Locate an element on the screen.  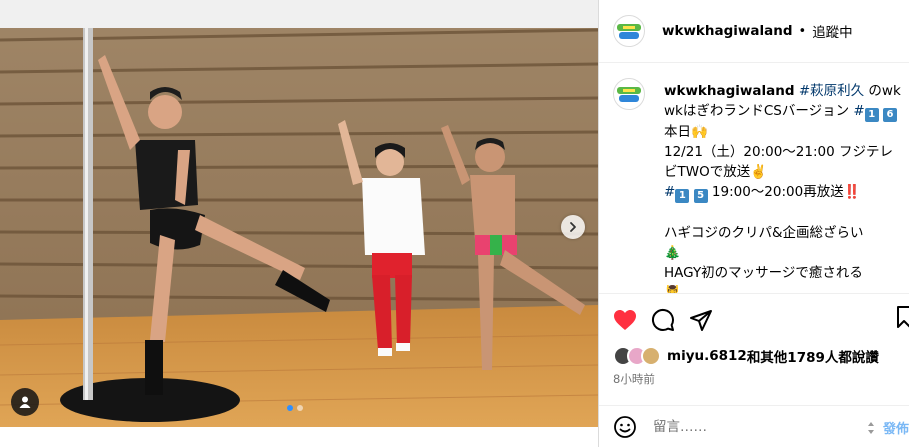
comment-input is located at coordinates (753, 426).